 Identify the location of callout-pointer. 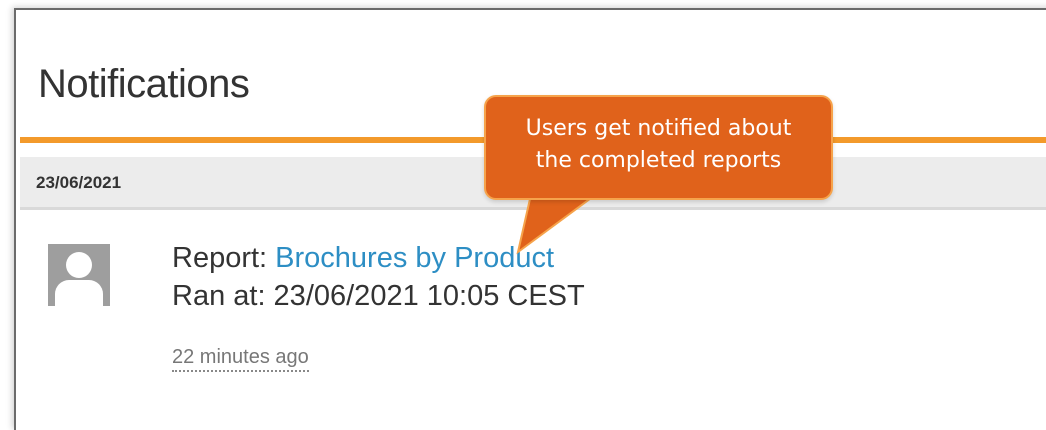
(561, 222).